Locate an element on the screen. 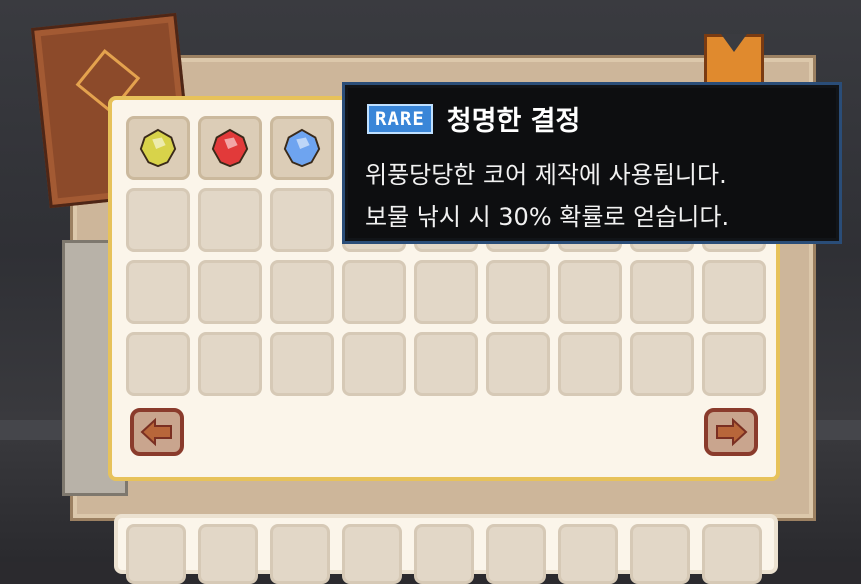 This screenshot has height=584, width=861. item-description-line: 위풍당당한 코어 제작에 사용됩니다. is located at coordinates (546, 175).